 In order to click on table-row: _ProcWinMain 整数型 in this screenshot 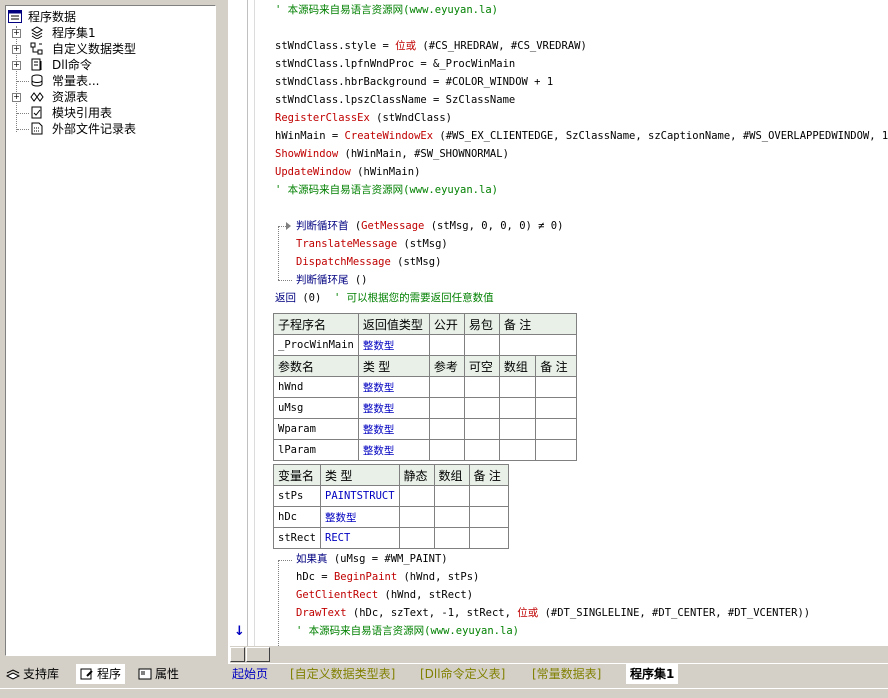, I will do `click(425, 345)`.